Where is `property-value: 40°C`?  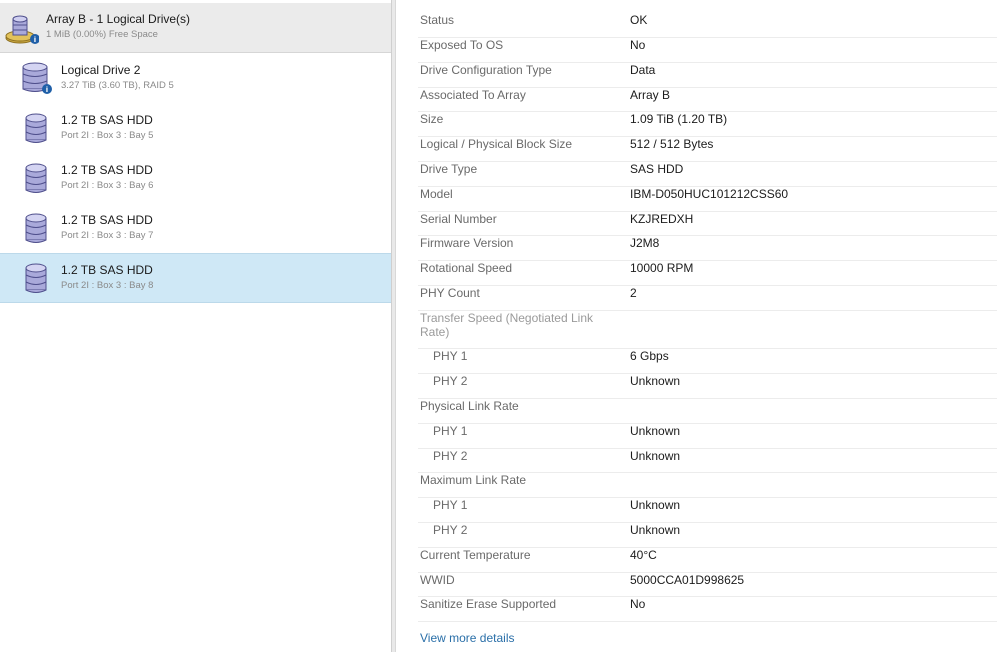 property-value: 40°C is located at coordinates (643, 555).